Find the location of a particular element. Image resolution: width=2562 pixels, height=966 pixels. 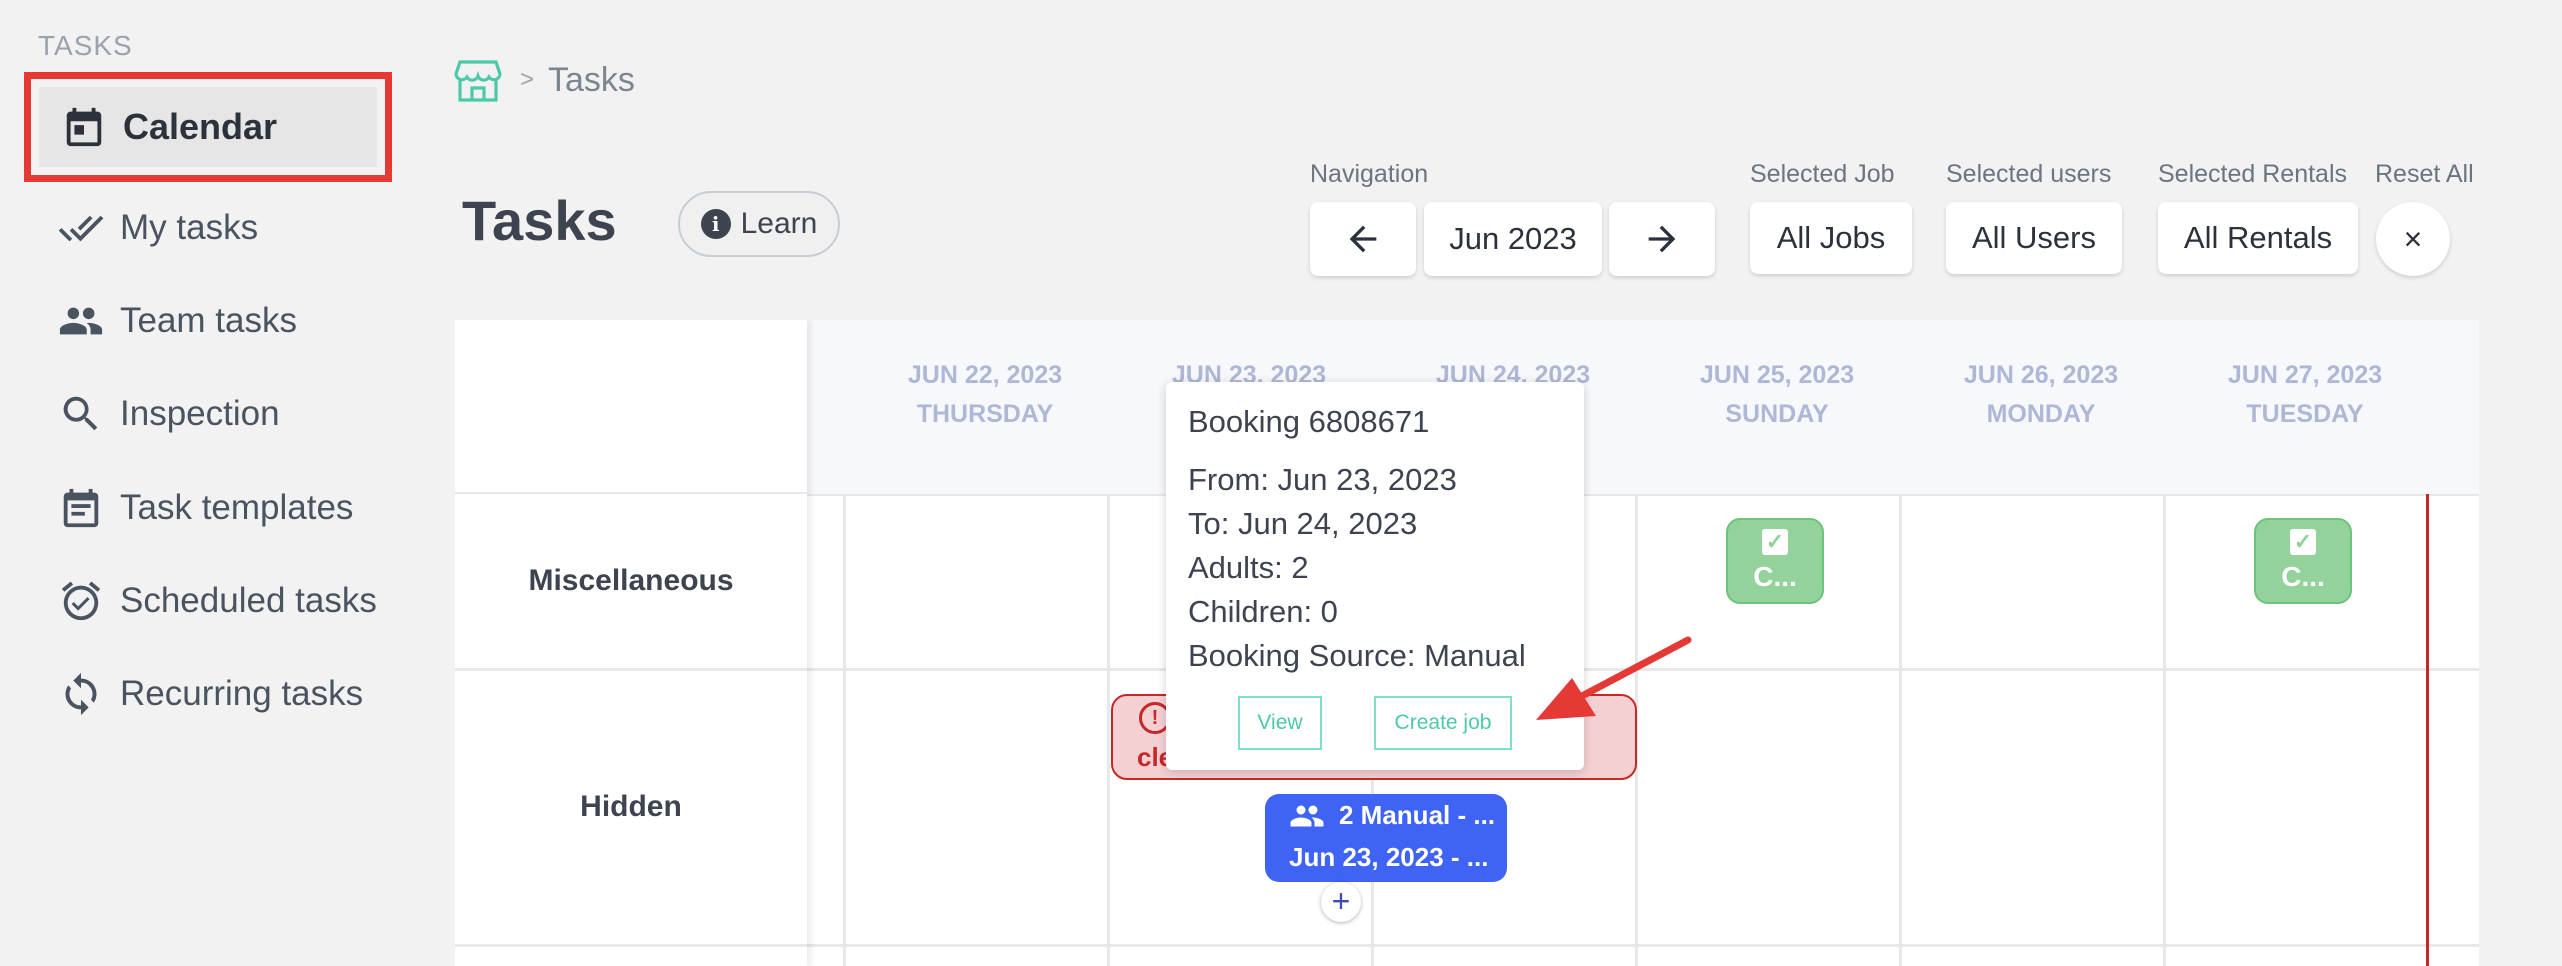

sidebar-item-team-tasks: Team tasks is located at coordinates (177, 321).